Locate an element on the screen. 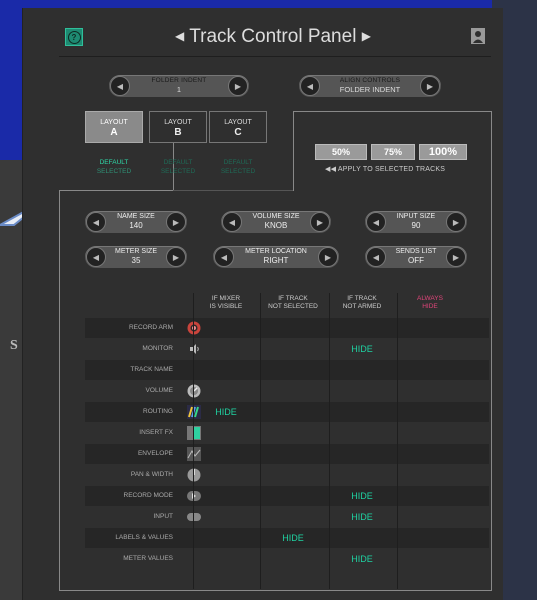  tab-layout-a: LAYOUT A is located at coordinates (114, 127).